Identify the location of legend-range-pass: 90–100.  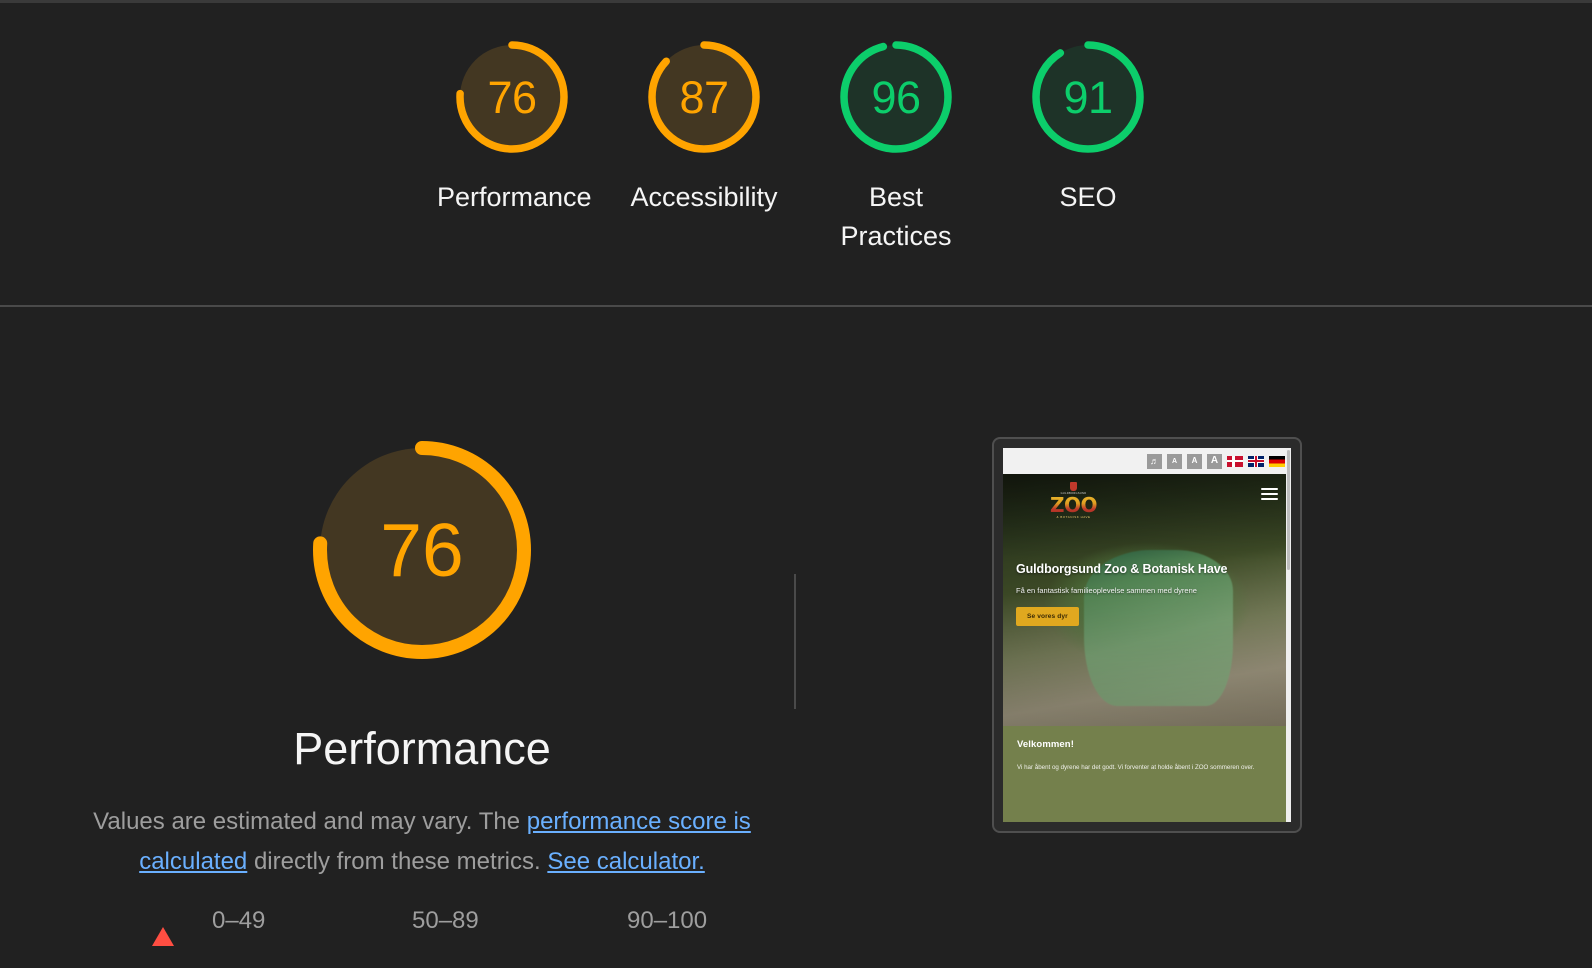
(667, 920).